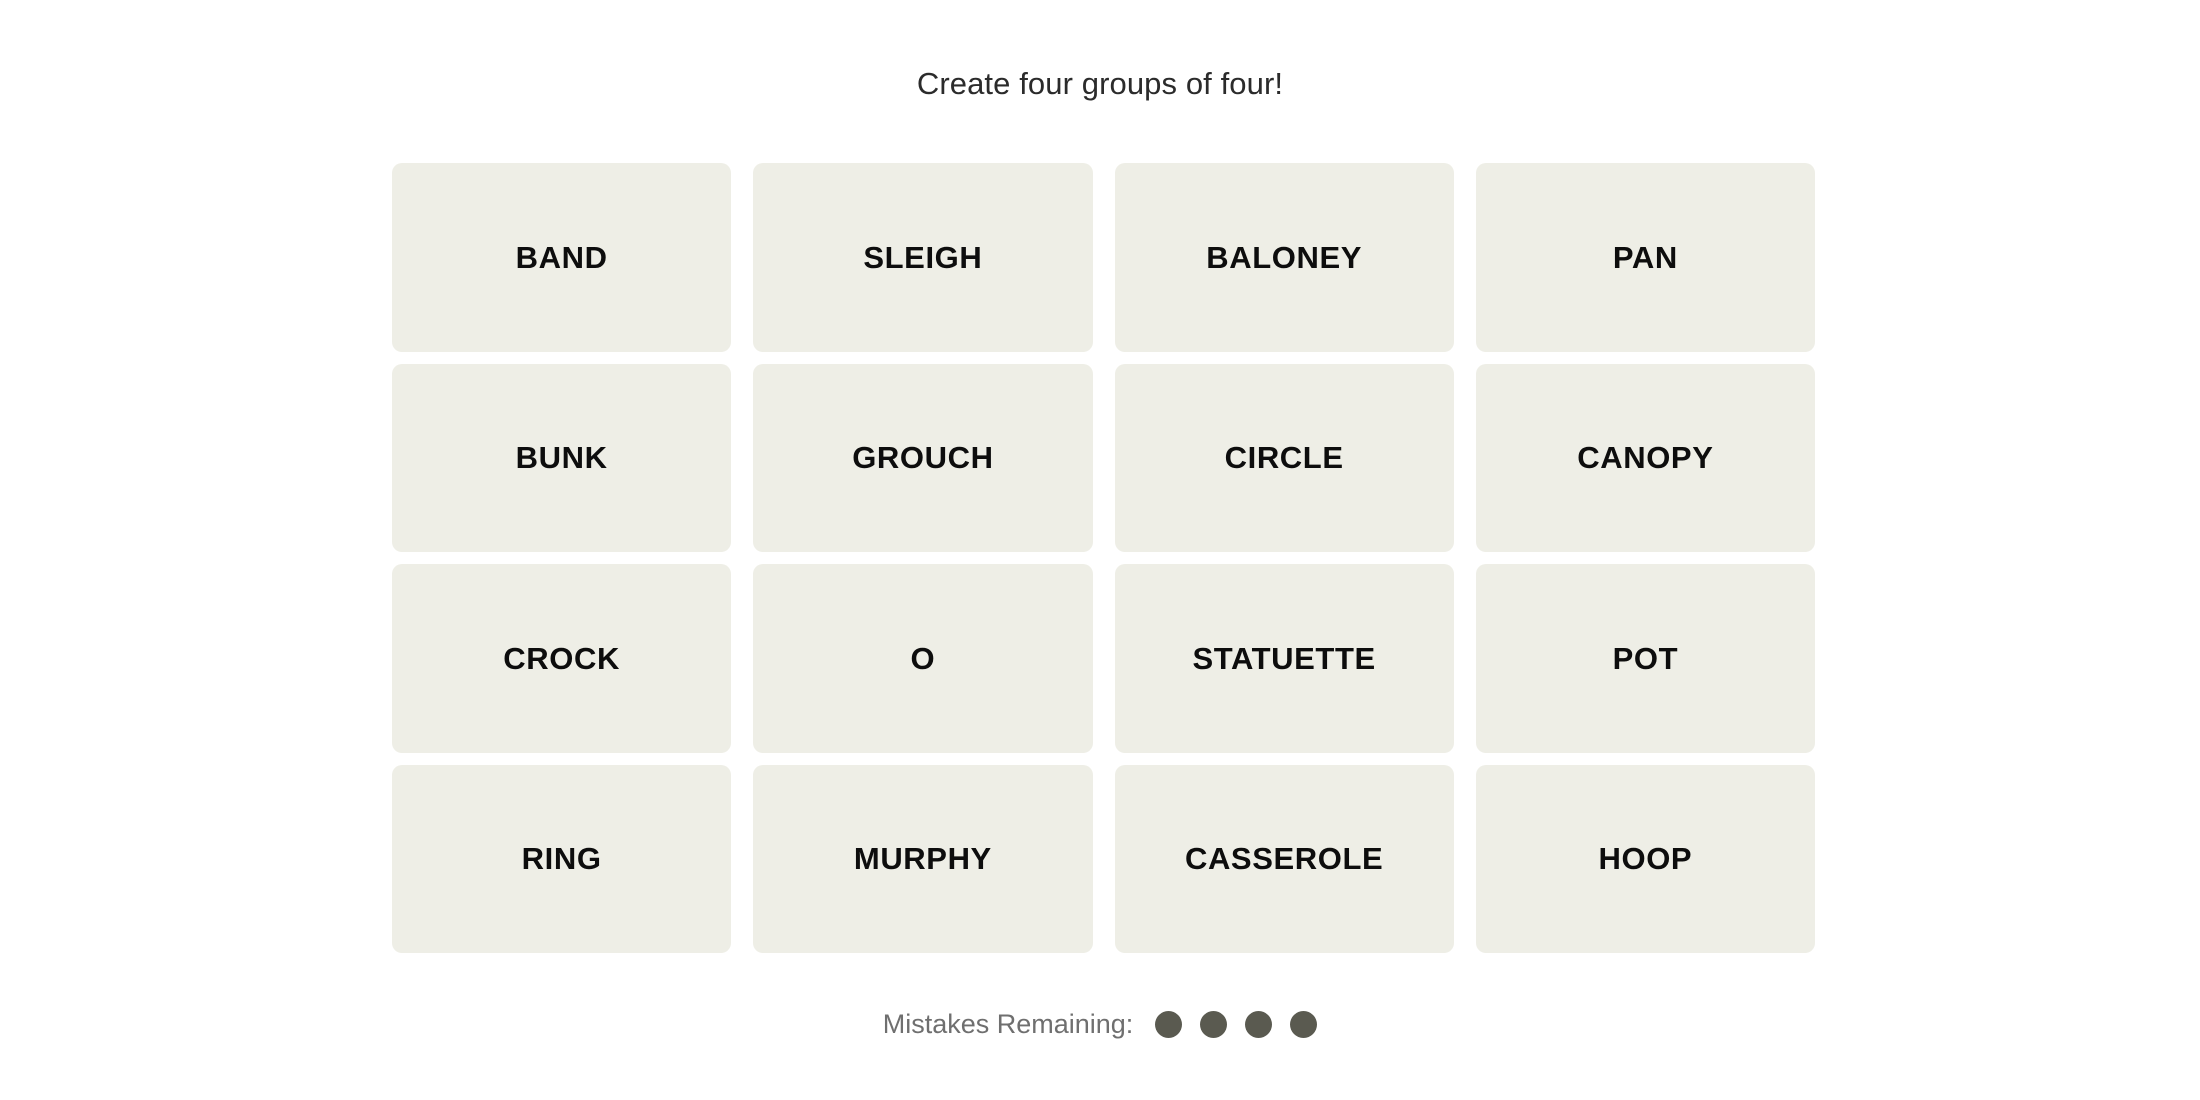 This screenshot has width=2200, height=1100. I want to click on word-tile-label: BUNK, so click(561, 458).